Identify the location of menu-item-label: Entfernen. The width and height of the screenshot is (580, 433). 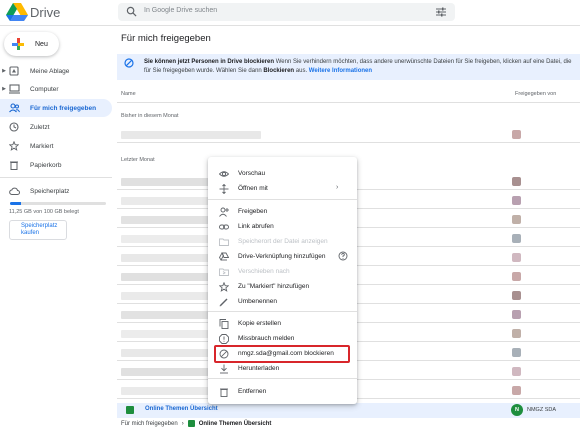
(252, 391).